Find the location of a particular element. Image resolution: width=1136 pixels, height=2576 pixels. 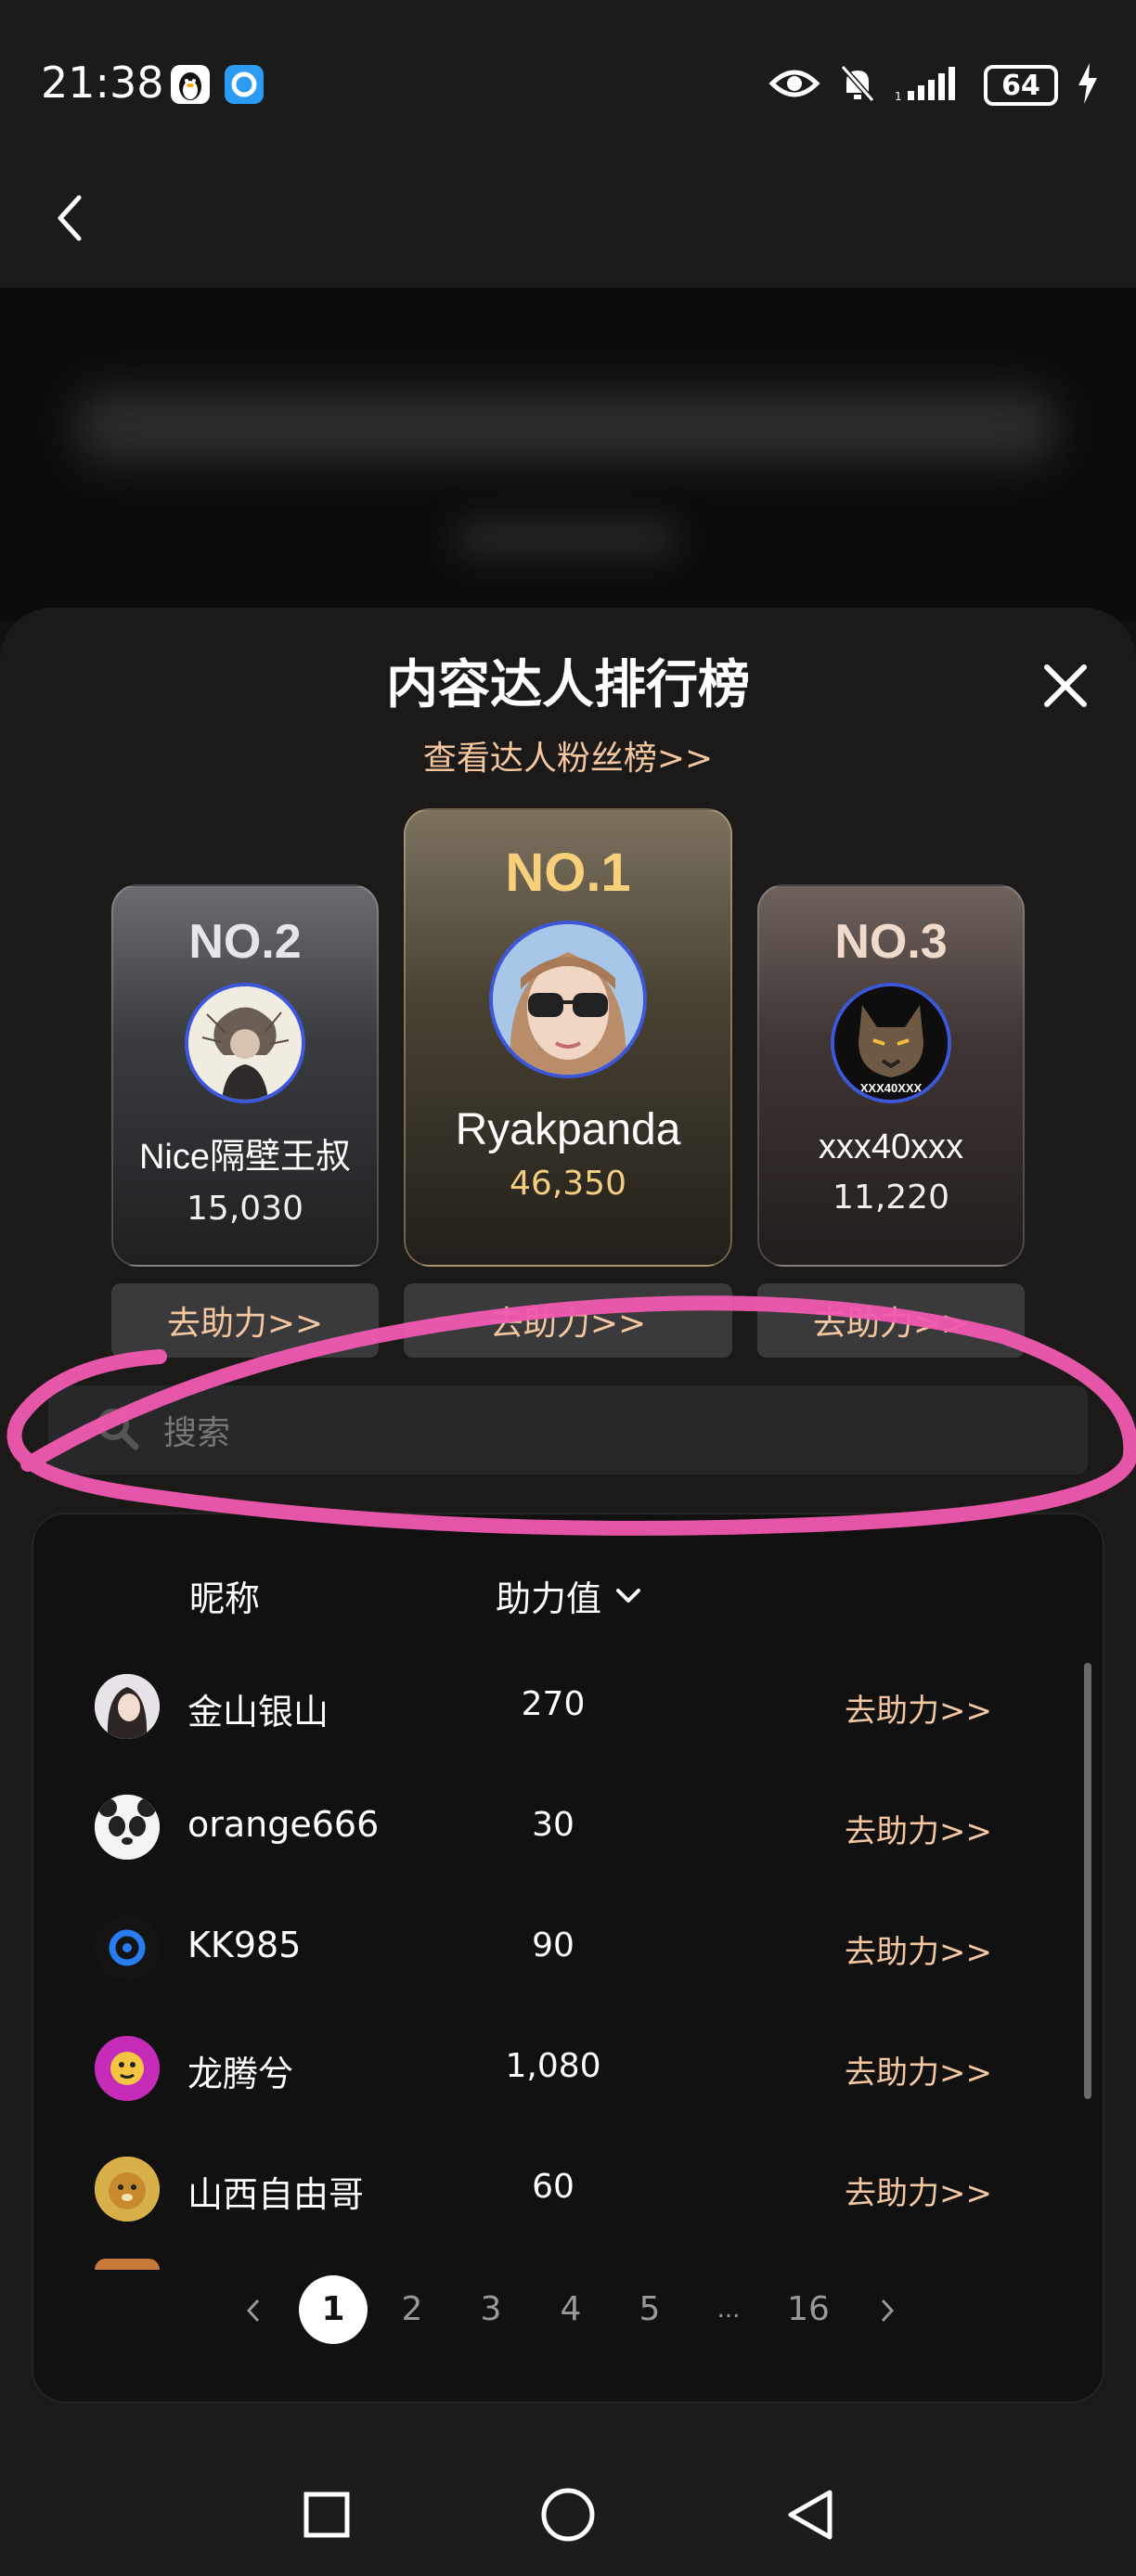

page-button-3: 3 is located at coordinates (491, 2310).